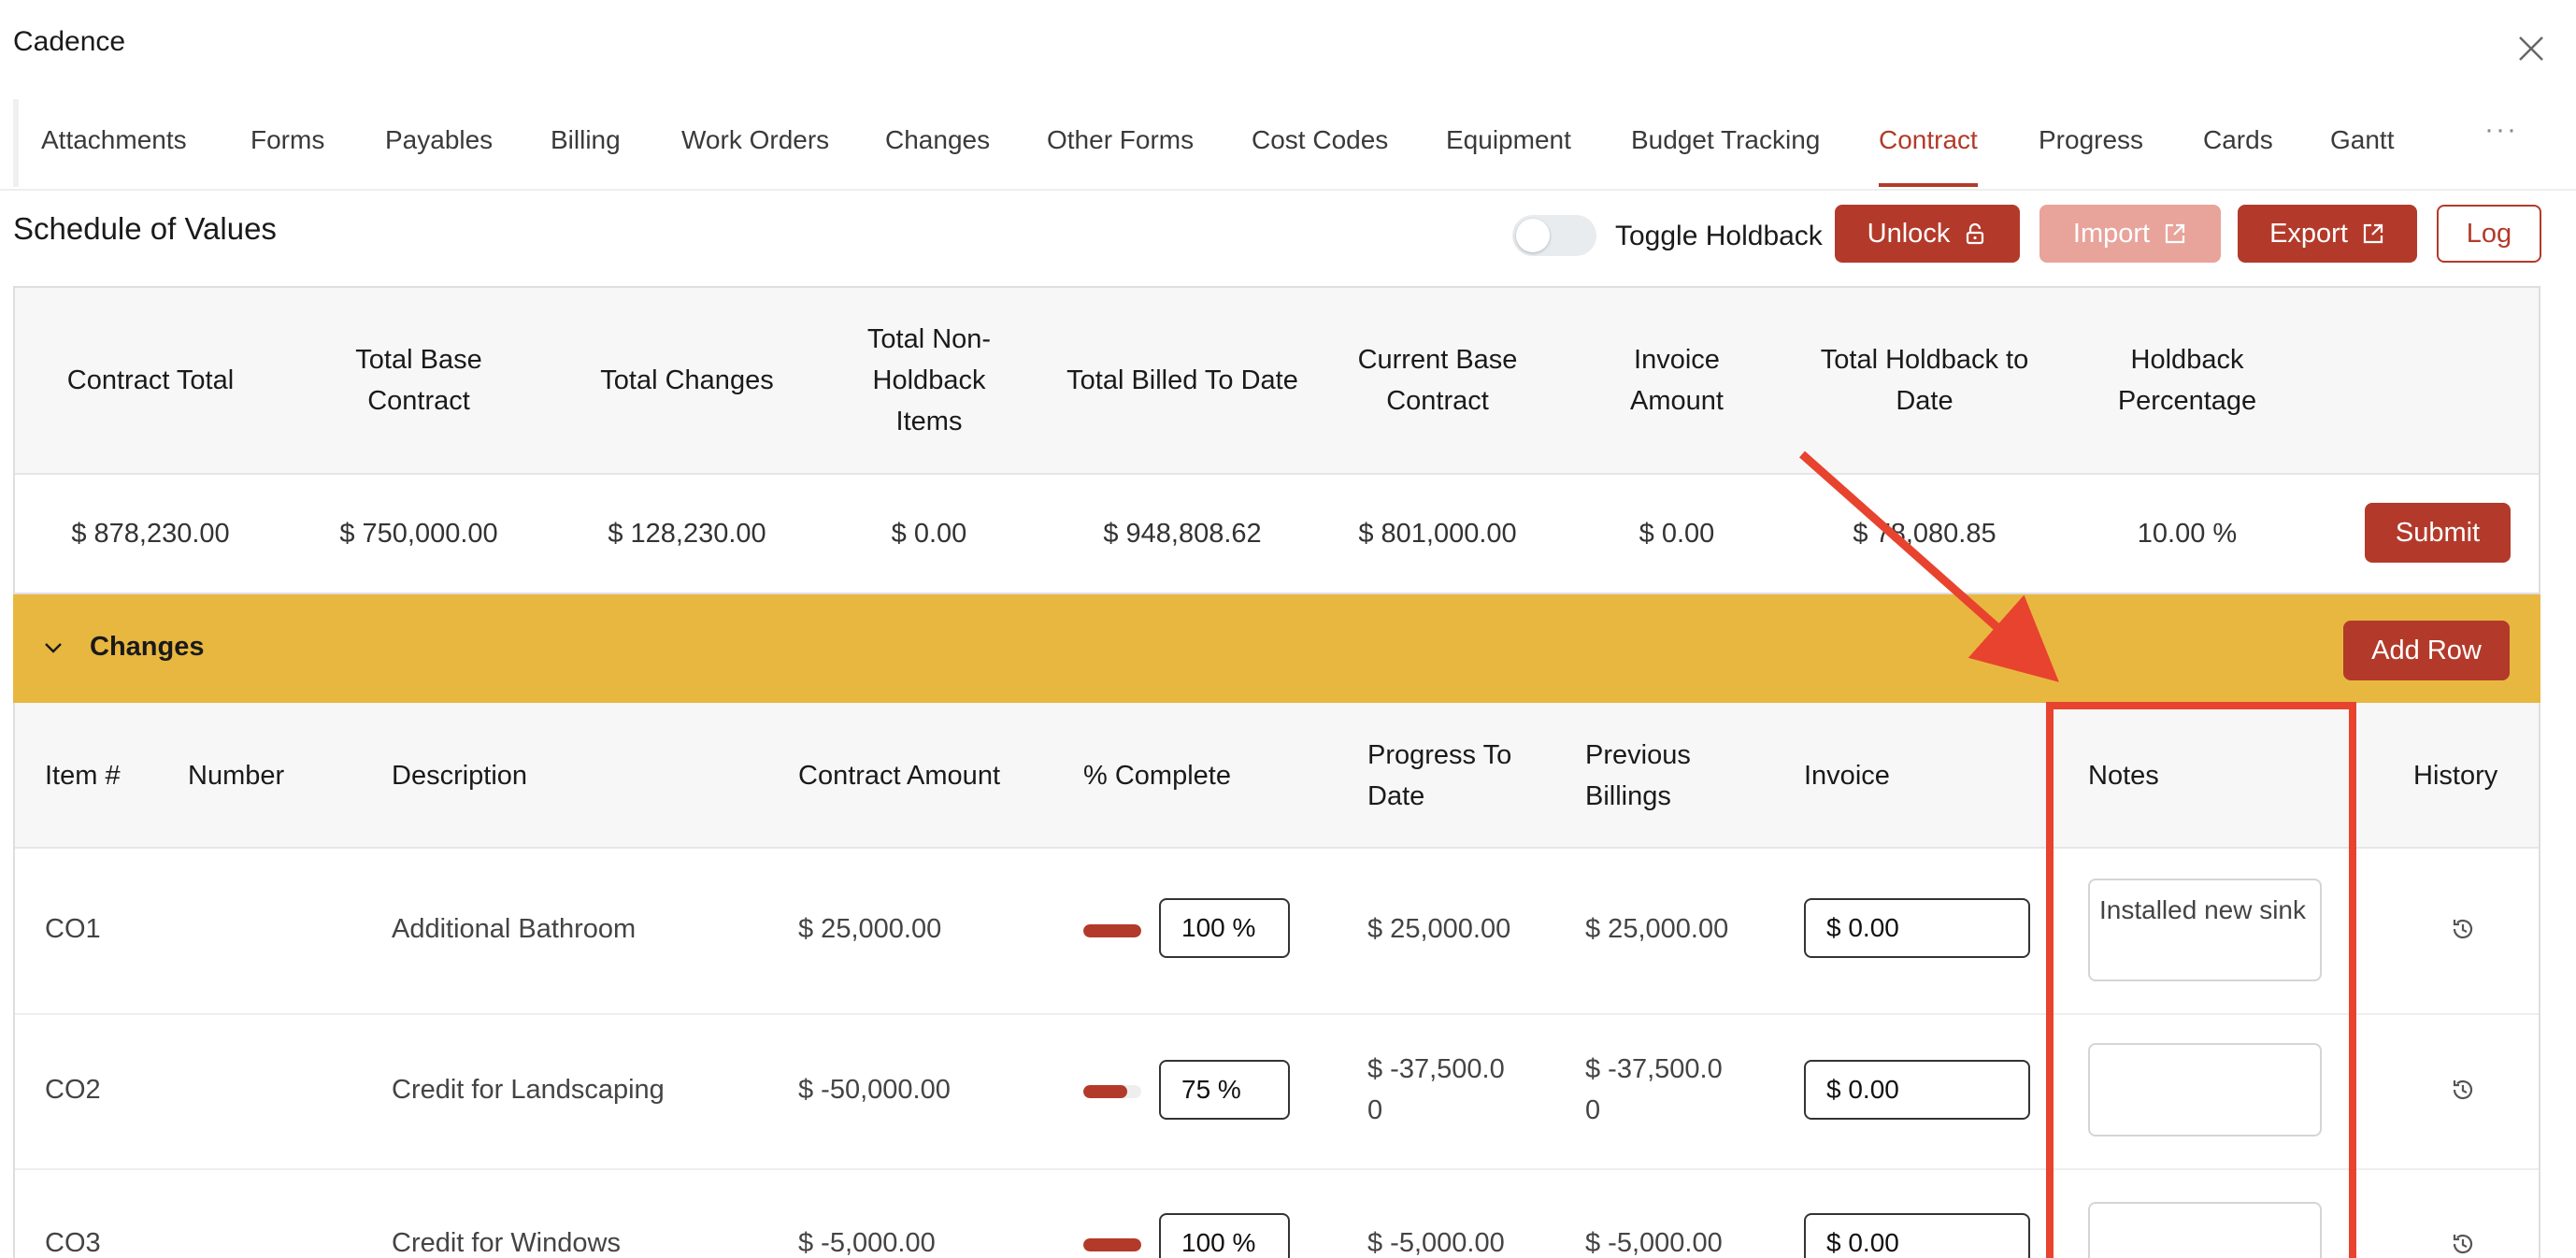  Describe the element at coordinates (2362, 140) in the screenshot. I see `tab-gantt: Gantt` at that location.